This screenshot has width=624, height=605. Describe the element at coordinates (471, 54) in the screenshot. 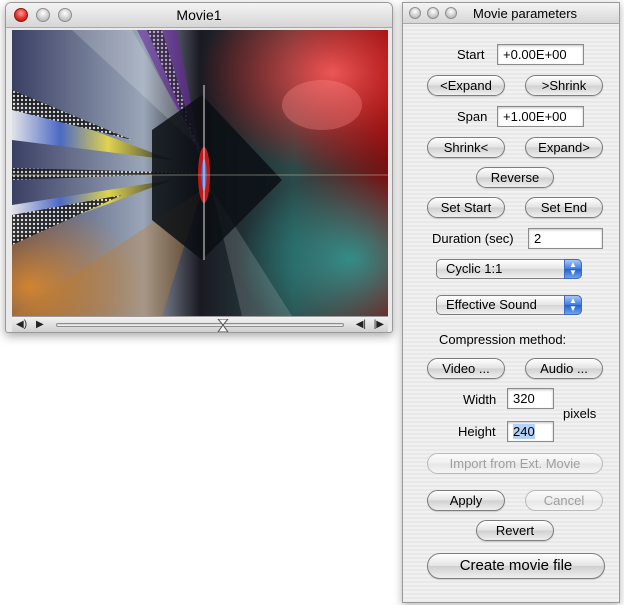

I see `start-label: Start` at that location.